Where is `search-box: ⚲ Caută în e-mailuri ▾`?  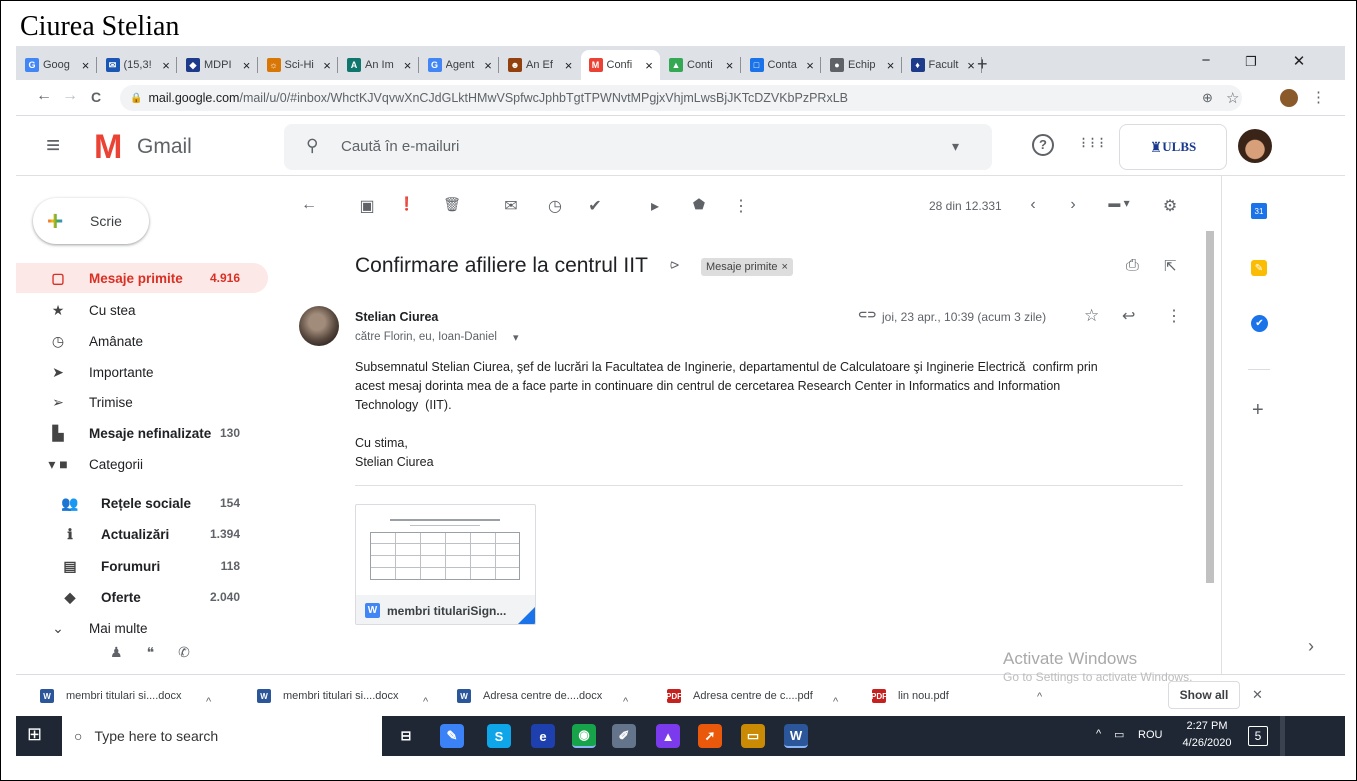
search-box: ⚲ Caută în e-mailuri ▾ is located at coordinates (638, 147).